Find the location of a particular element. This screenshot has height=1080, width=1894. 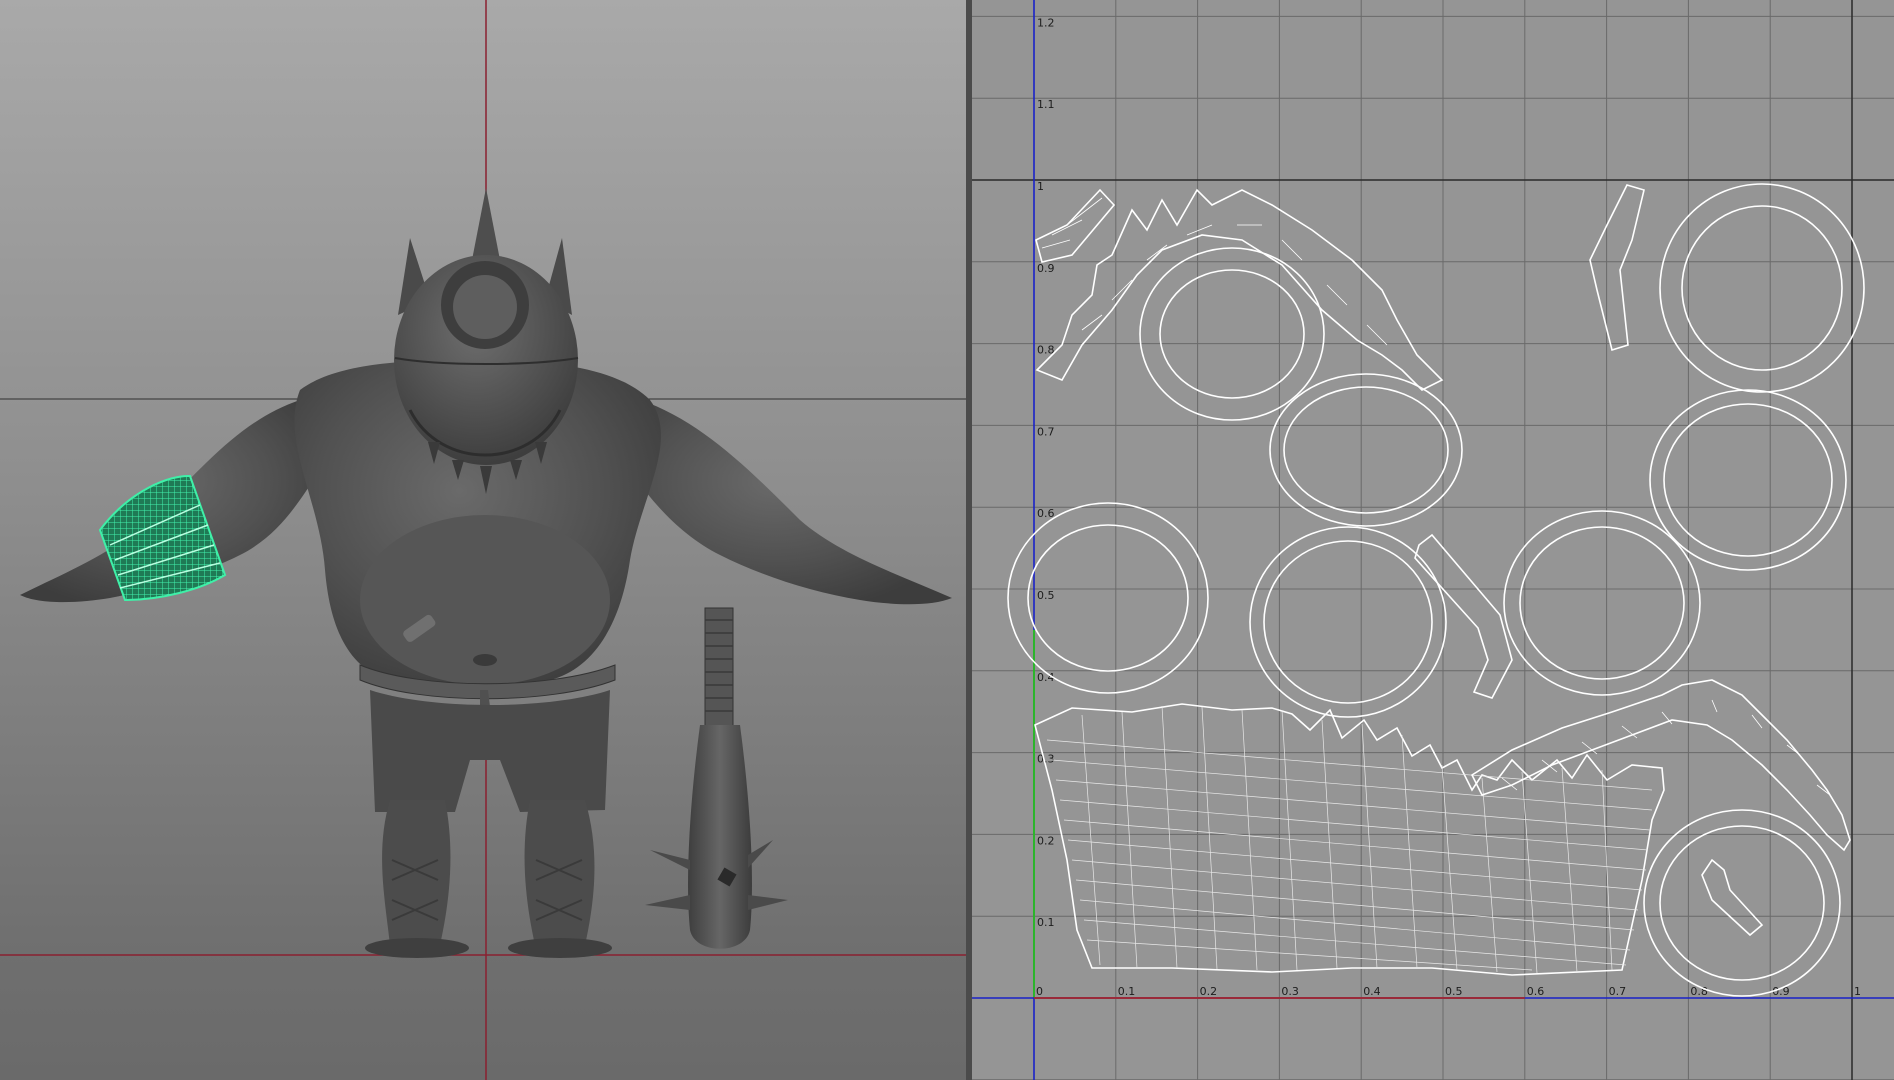

right-foot is located at coordinates (560, 948).